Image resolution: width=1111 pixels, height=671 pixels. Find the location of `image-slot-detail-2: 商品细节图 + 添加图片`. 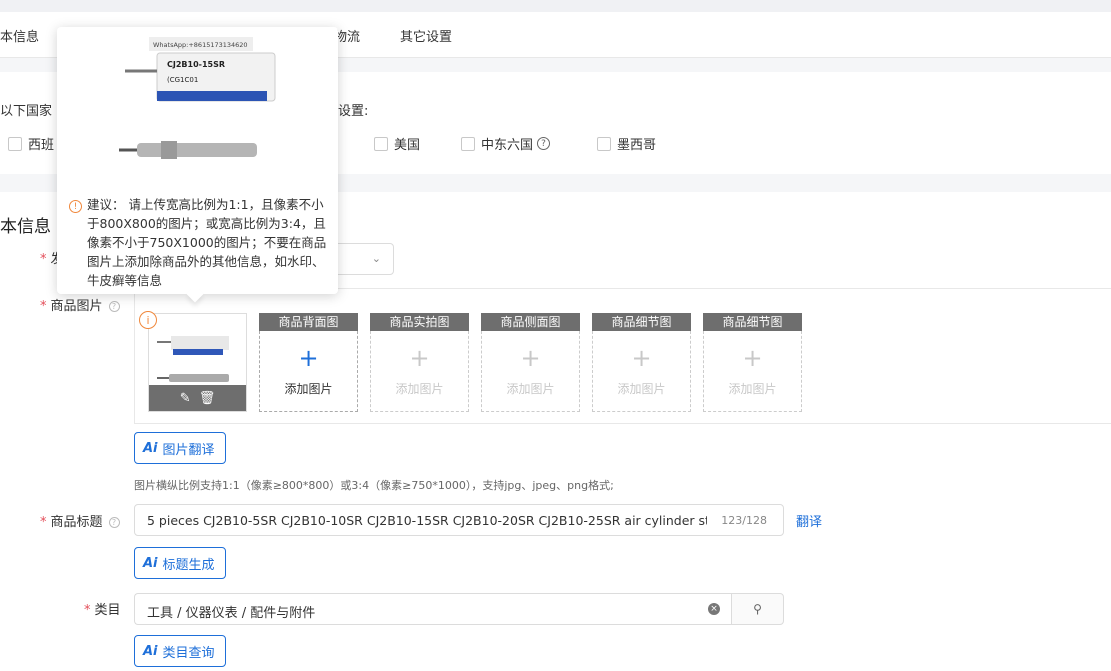

image-slot-detail-2: 商品细节图 + 添加图片 is located at coordinates (752, 362).